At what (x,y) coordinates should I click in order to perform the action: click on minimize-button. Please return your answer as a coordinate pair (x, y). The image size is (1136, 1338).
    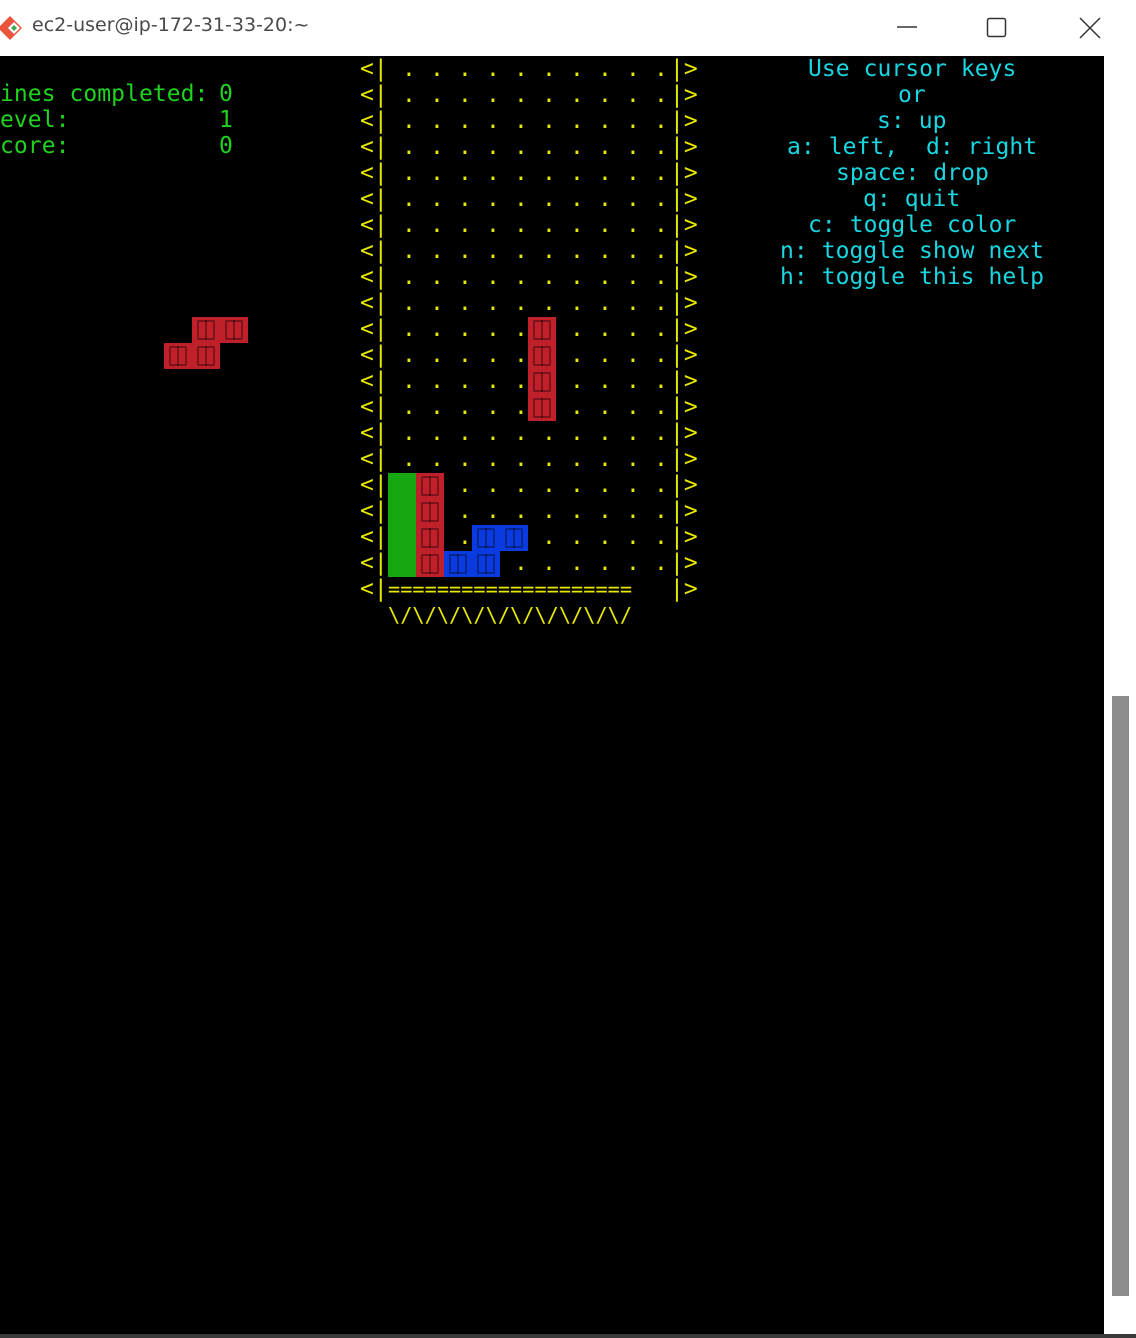
    Looking at the image, I should click on (907, 28).